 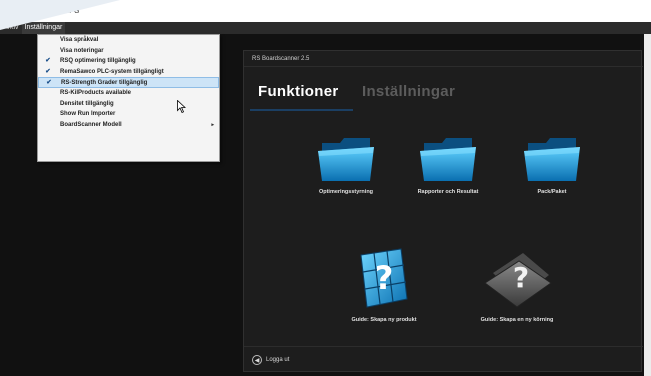 What do you see at coordinates (647, 205) in the screenshot?
I see `window-edge` at bounding box center [647, 205].